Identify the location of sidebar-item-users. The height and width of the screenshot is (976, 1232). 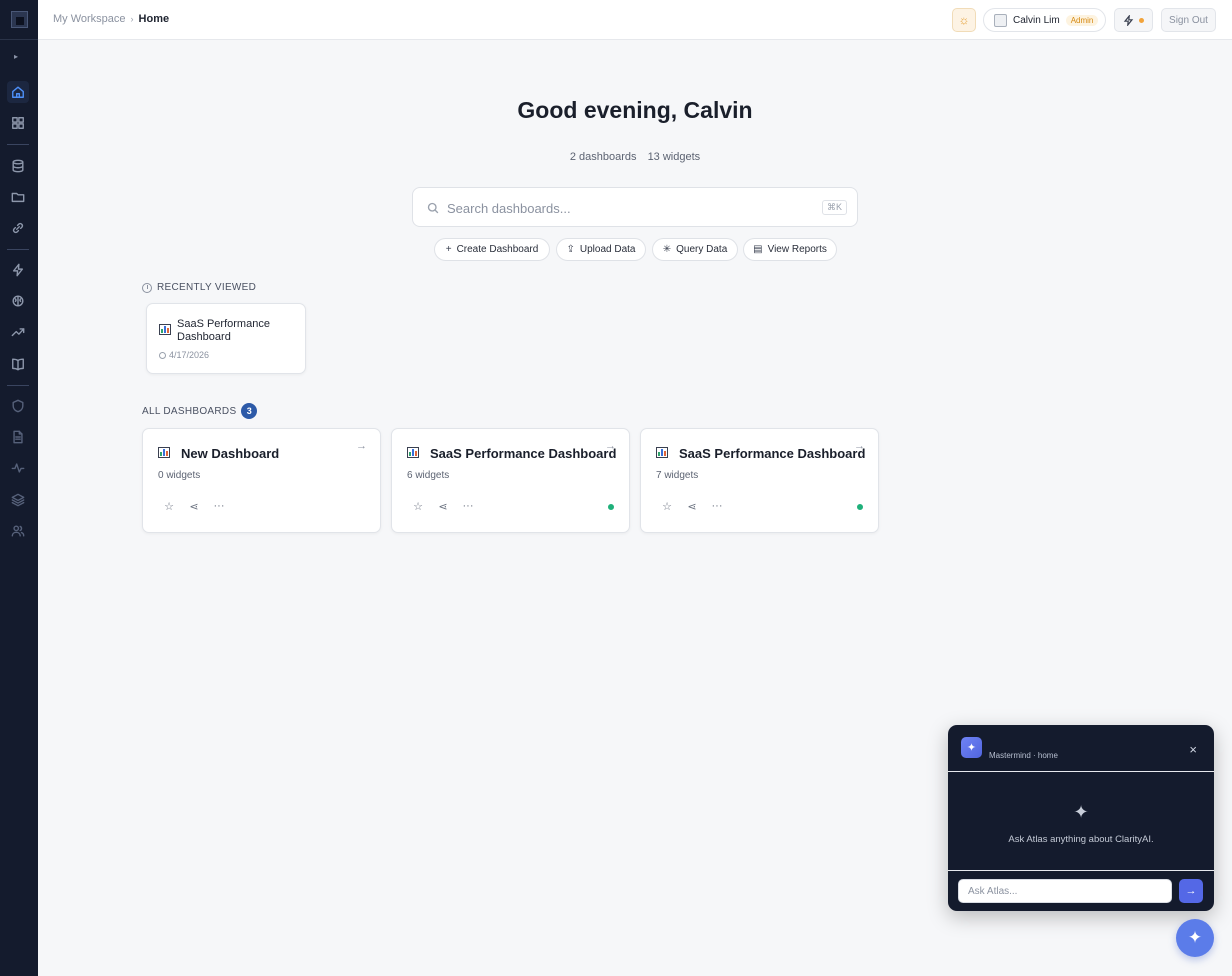
(18, 531).